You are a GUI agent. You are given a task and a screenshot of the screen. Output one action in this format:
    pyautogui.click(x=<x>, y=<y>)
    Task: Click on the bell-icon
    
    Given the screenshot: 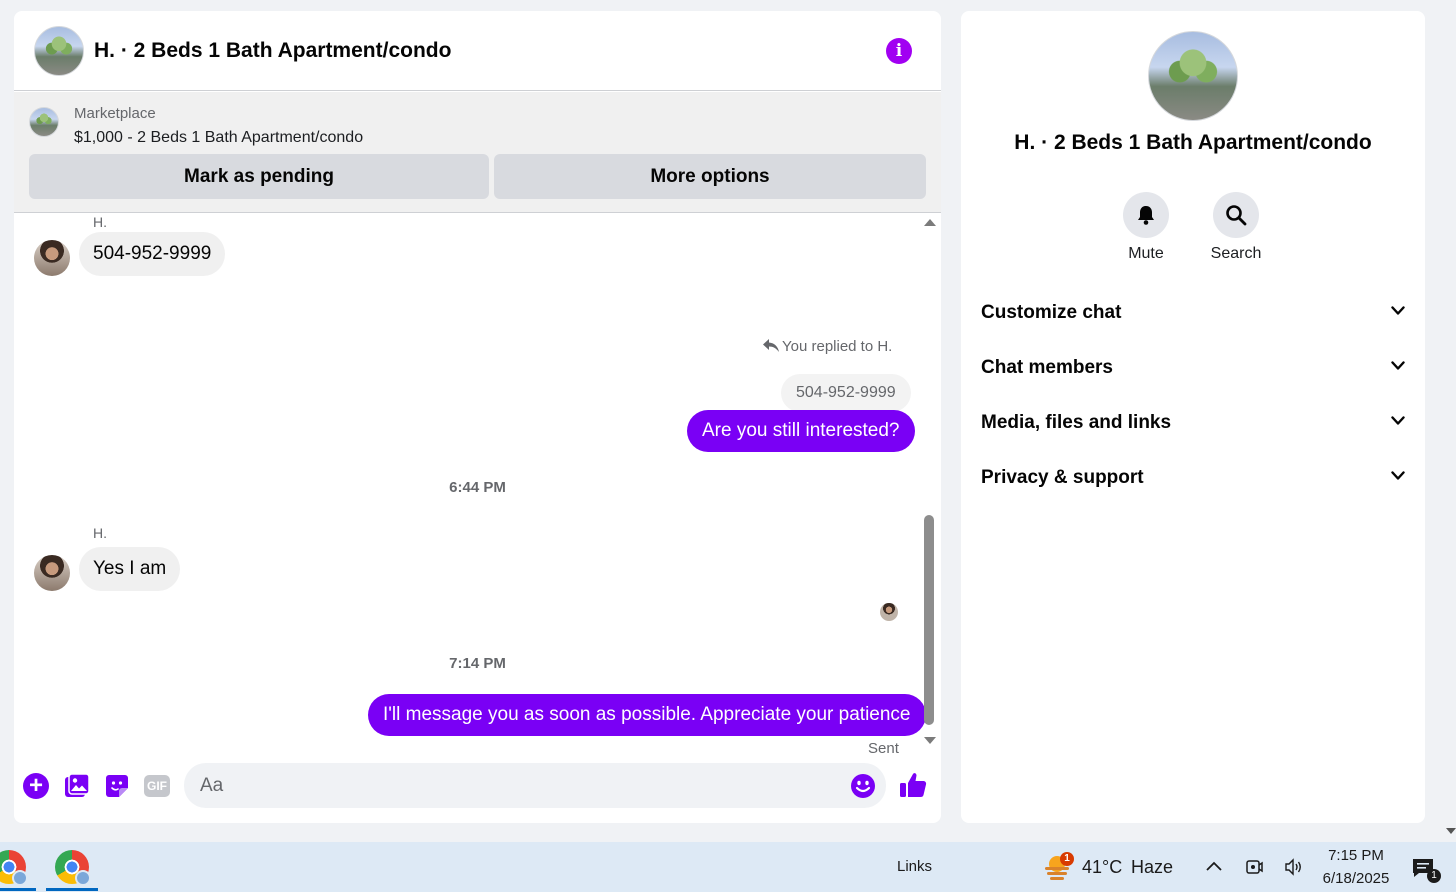 What is the action you would take?
    pyautogui.click(x=1146, y=215)
    